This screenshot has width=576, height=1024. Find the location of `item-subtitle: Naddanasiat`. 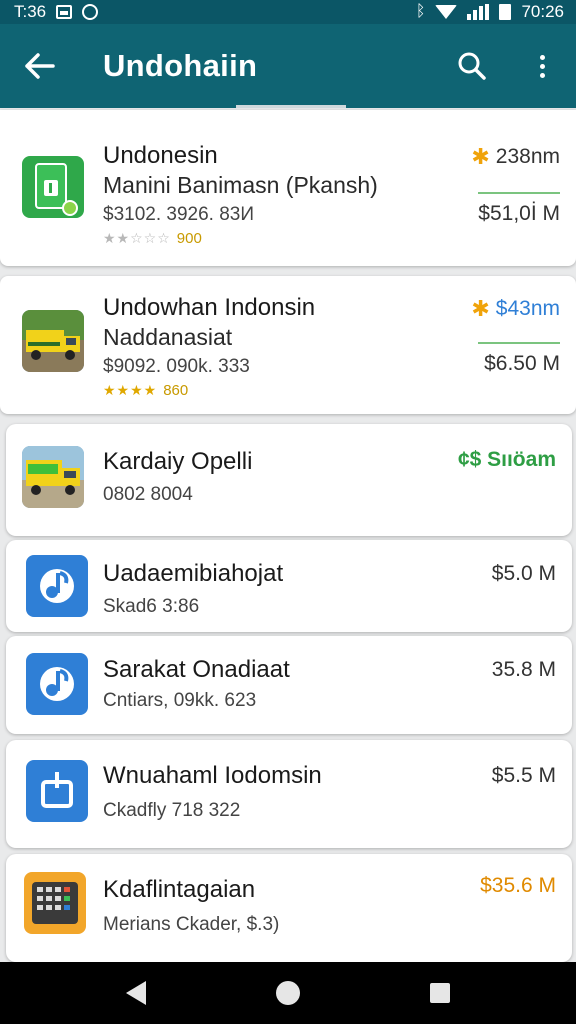

item-subtitle: Naddanasiat is located at coordinates (168, 337).